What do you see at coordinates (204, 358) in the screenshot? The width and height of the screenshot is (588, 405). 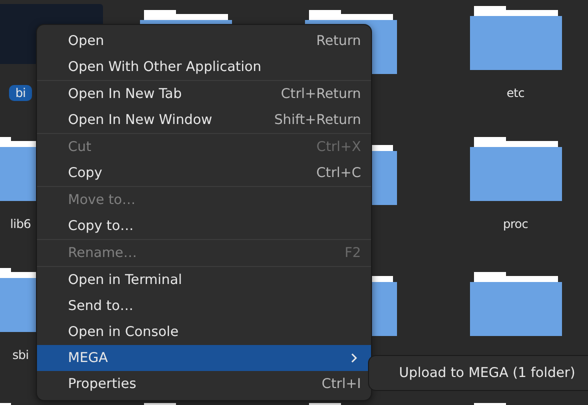 I see `menu-item: MEGA` at bounding box center [204, 358].